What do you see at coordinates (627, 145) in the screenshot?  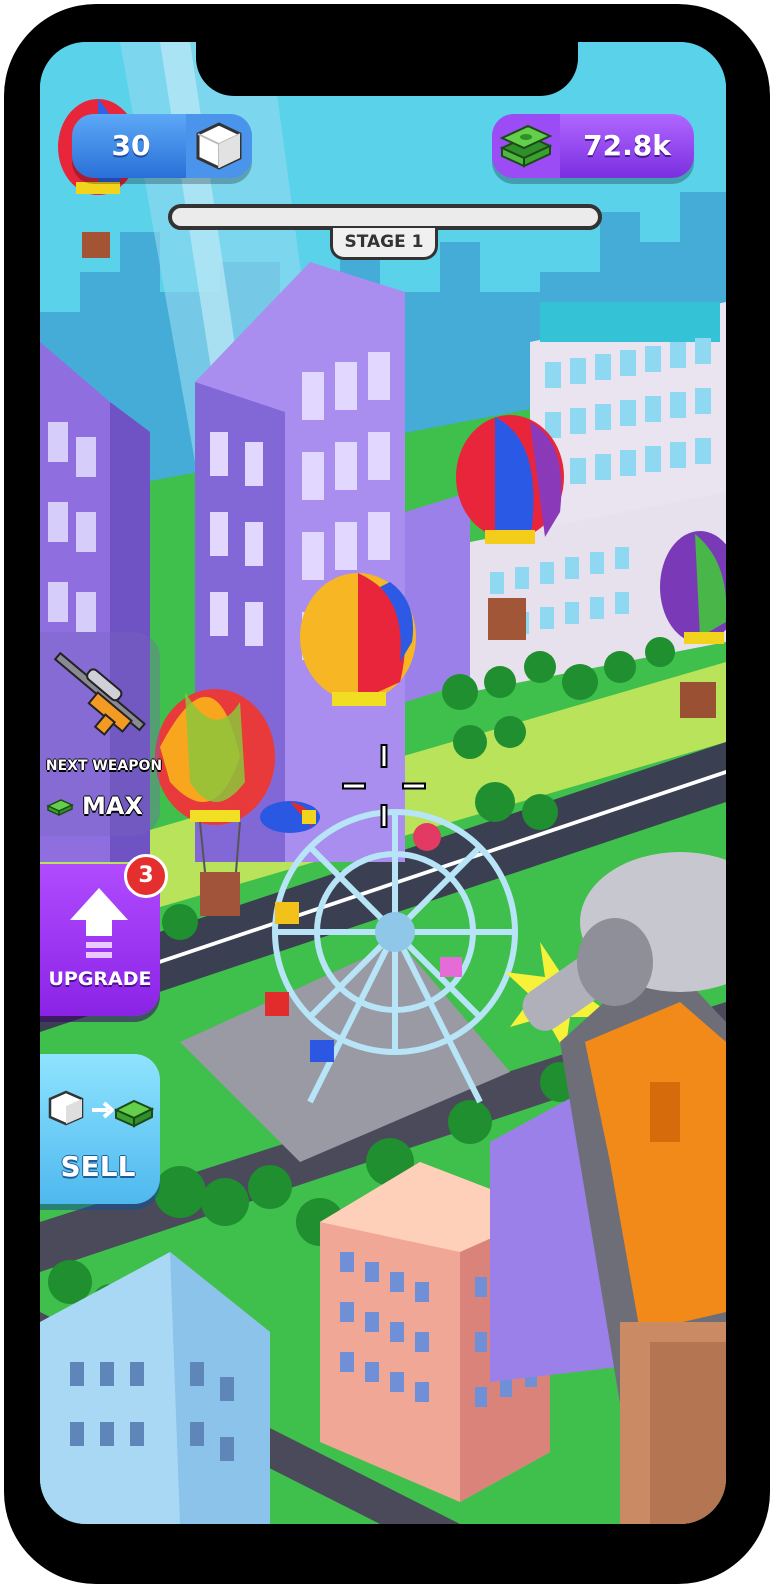 I see `cash-amount: 72.8k` at bounding box center [627, 145].